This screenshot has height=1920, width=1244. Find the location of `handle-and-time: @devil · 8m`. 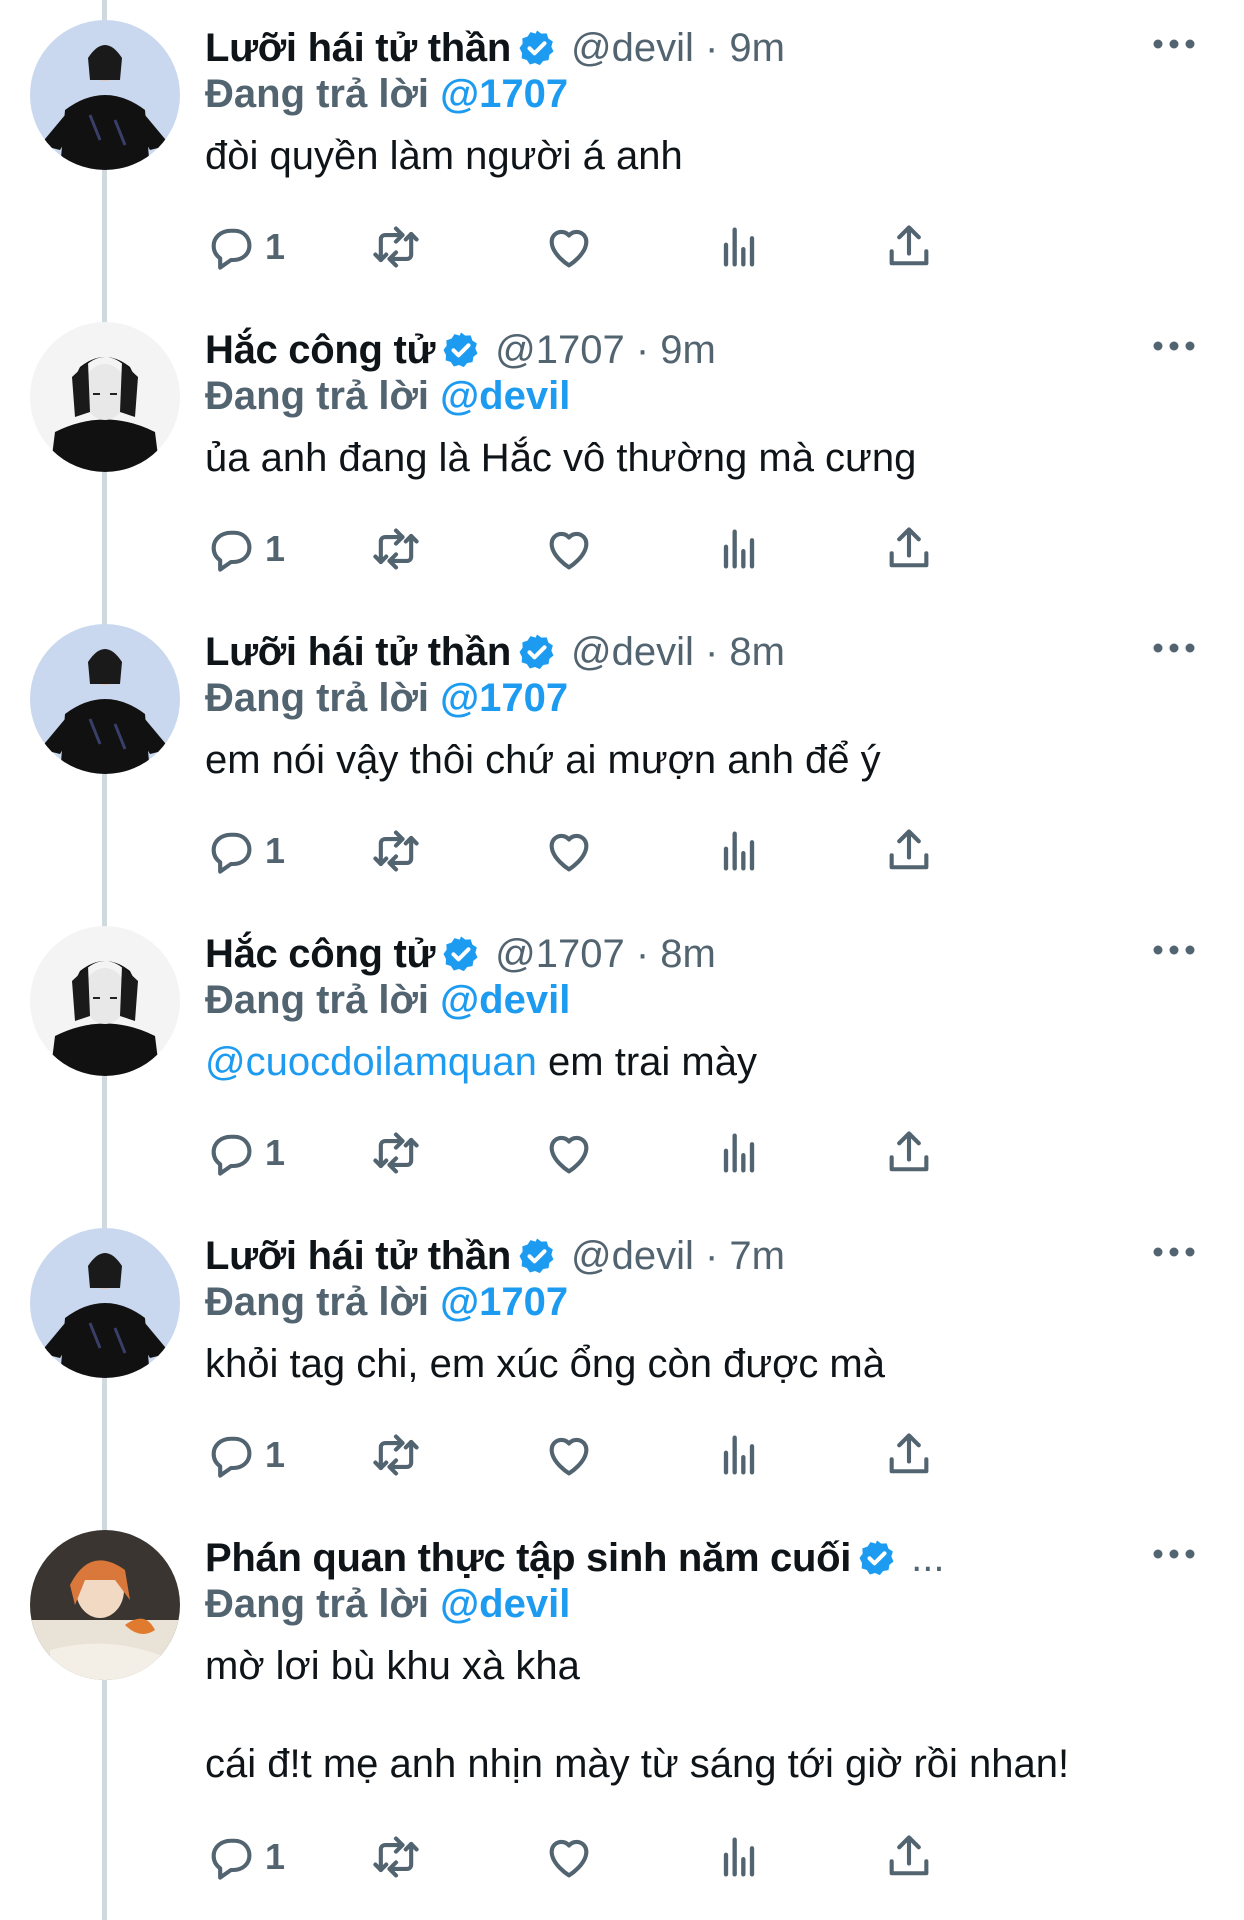

handle-and-time: @devil · 8m is located at coordinates (678, 651).